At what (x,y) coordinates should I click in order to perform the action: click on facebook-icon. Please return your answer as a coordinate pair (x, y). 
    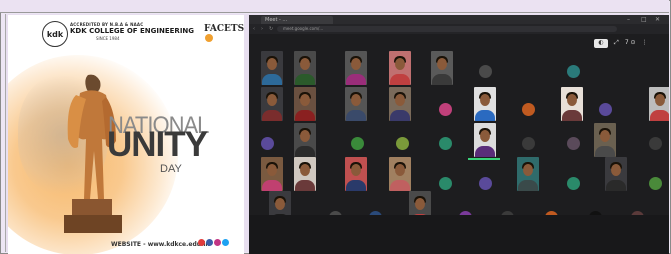
    Looking at the image, I should click on (209, 242).